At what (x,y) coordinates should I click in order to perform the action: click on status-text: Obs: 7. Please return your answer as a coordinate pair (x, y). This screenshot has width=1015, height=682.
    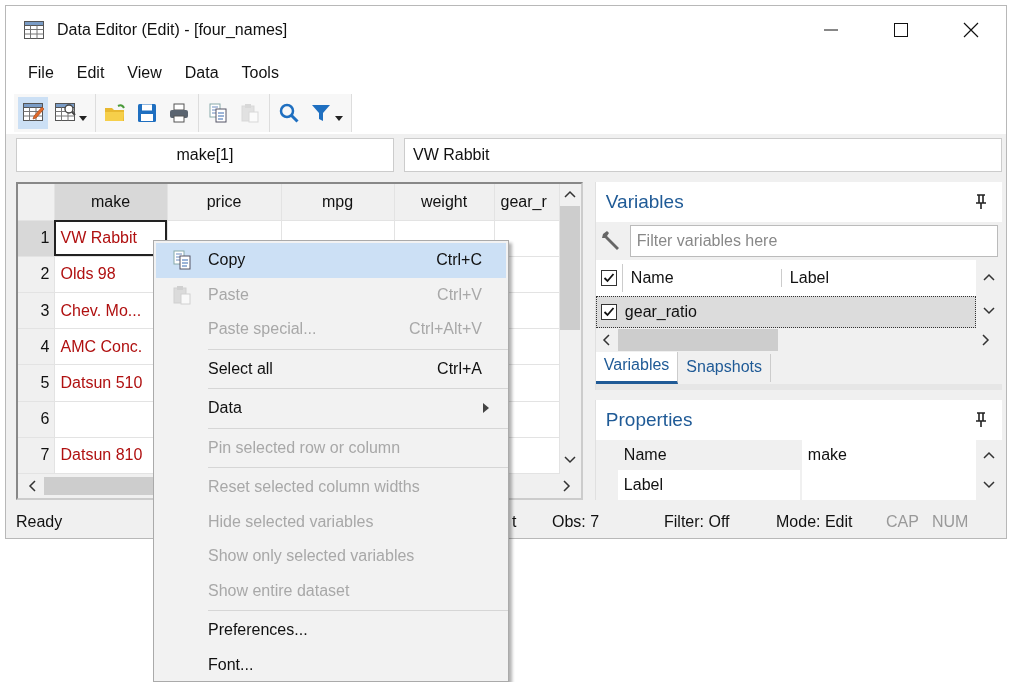
    Looking at the image, I should click on (576, 522).